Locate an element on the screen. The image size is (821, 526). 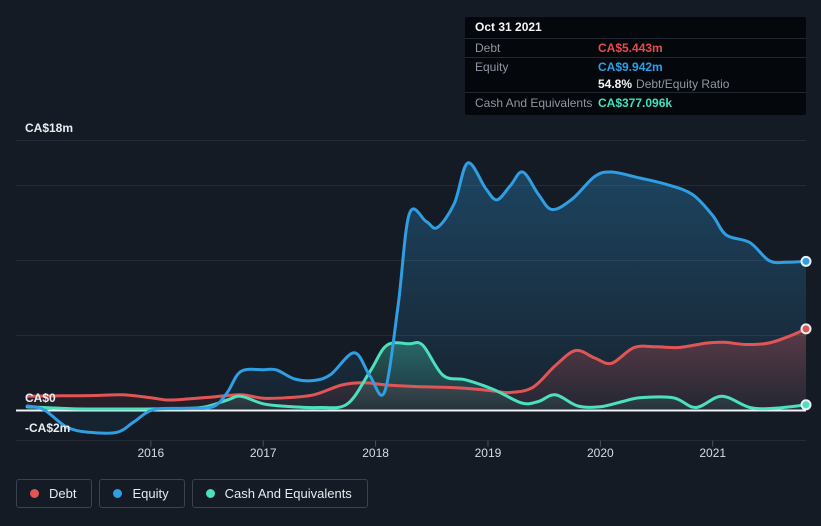
legend-debt-label: Debt is located at coordinates (63, 493).